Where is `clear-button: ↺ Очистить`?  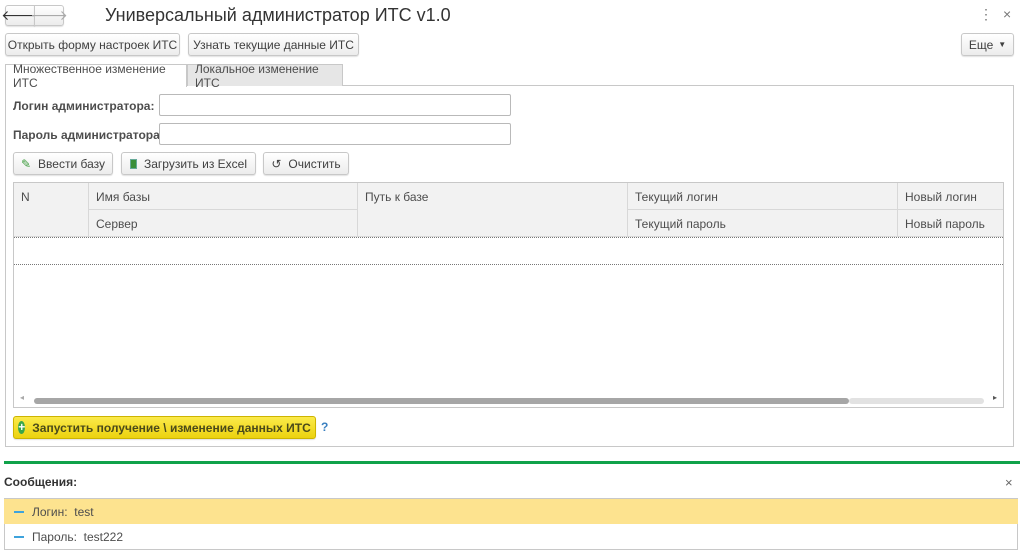 clear-button: ↺ Очистить is located at coordinates (306, 163).